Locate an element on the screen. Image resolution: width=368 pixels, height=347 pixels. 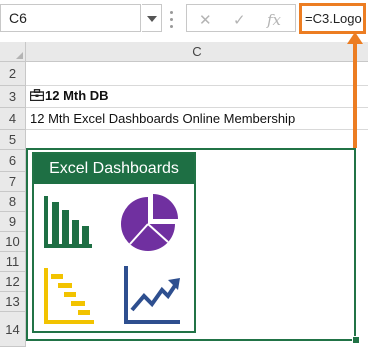
name-box: C6 is located at coordinates (70, 18).